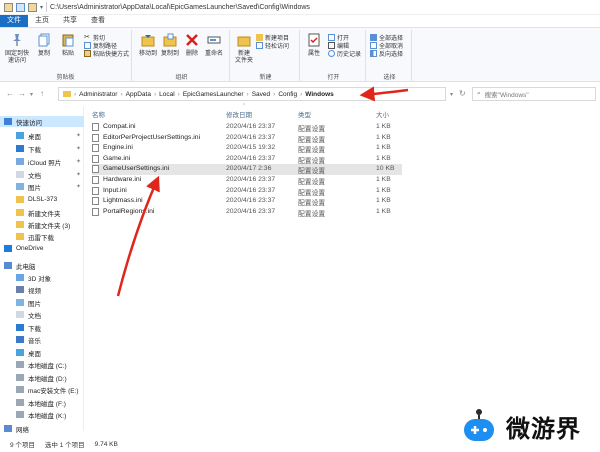 This screenshot has width=600, height=452. What do you see at coordinates (247, 180) in the screenshot?
I see `file-row: Hardware.ini 2020/4/16 23:37 配置设置 1 KB` at bounding box center [247, 180].